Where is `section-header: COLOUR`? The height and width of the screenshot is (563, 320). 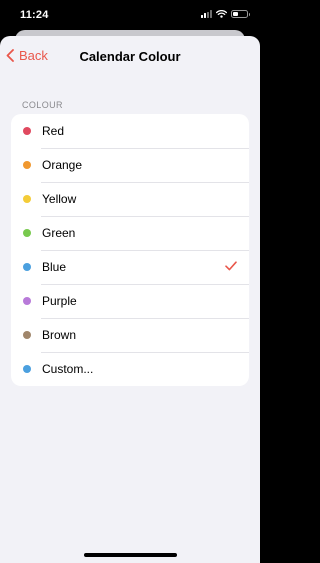
section-header: COLOUR is located at coordinates (42, 105).